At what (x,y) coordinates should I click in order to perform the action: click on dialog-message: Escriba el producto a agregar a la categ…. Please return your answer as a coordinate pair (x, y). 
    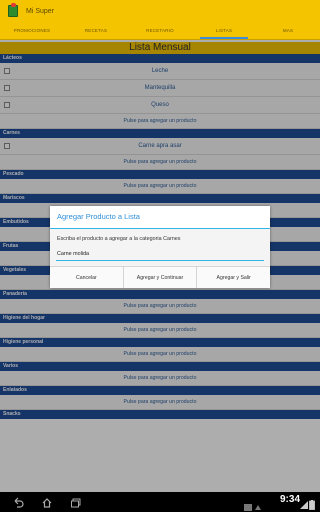
    Looking at the image, I should click on (119, 239).